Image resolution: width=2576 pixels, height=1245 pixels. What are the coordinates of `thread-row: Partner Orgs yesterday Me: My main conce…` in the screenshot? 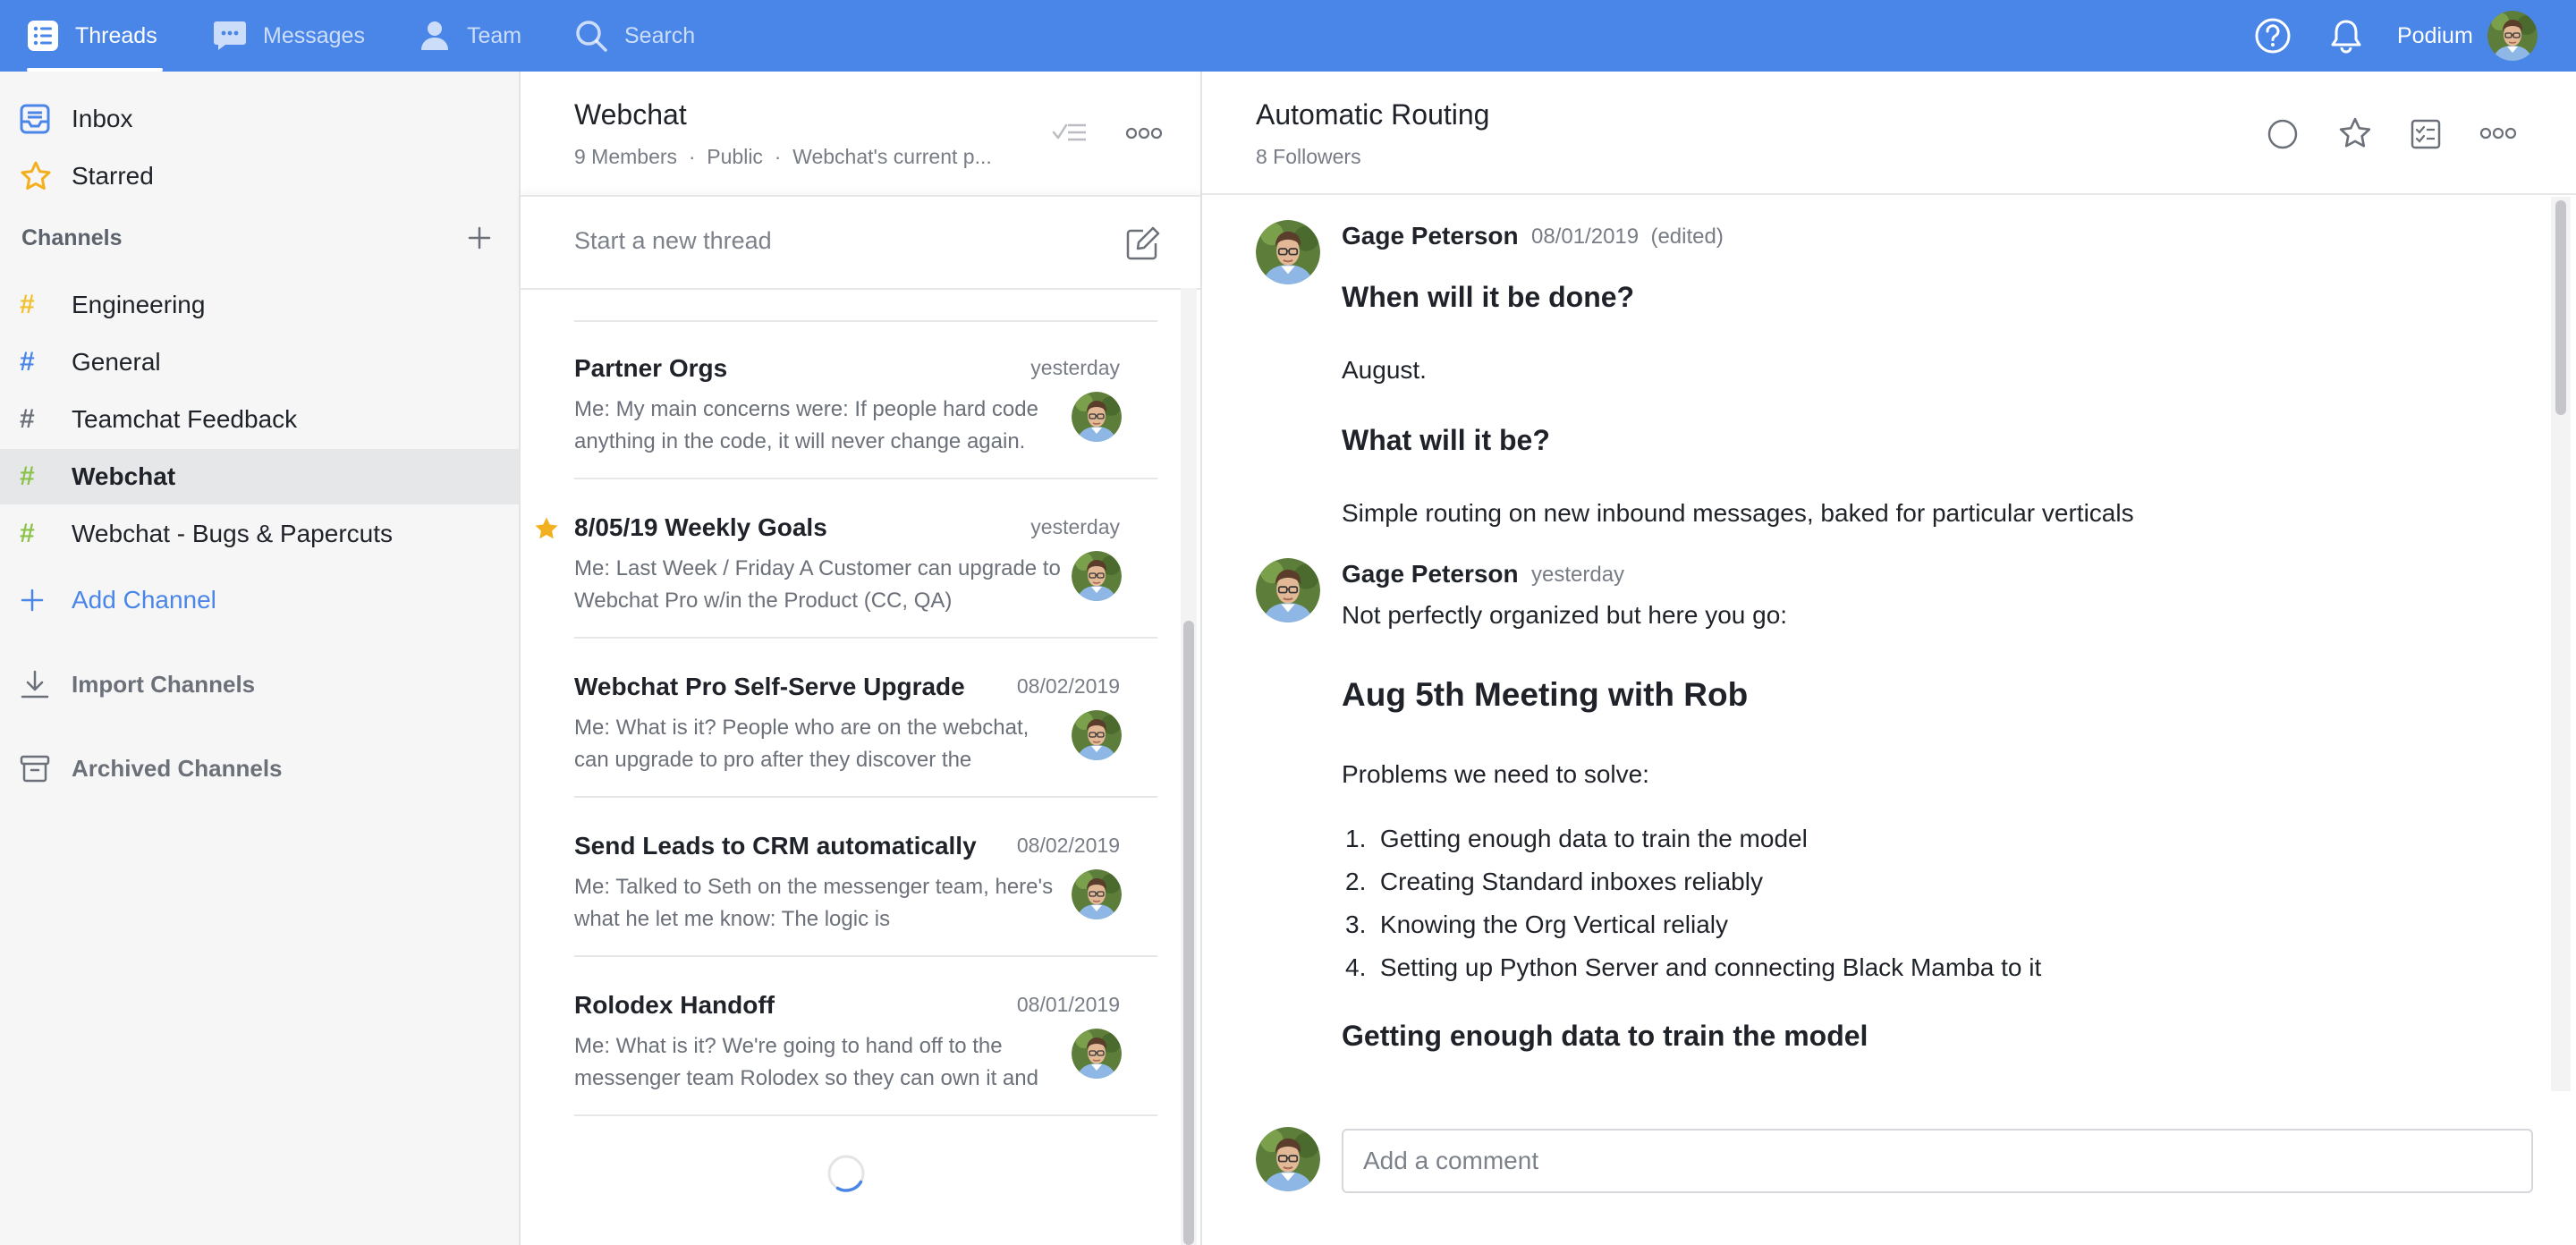 It's located at (865, 399).